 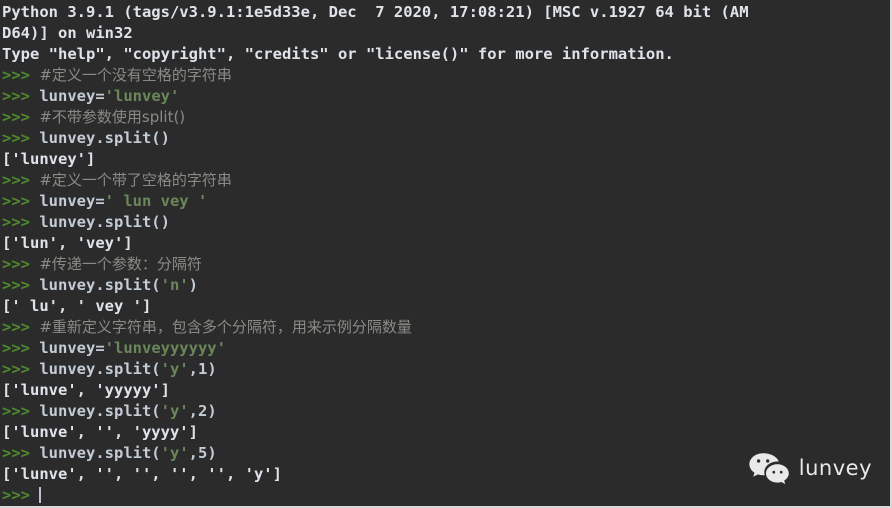 I want to click on string-literal: ' lun vey ', so click(x=156, y=201).